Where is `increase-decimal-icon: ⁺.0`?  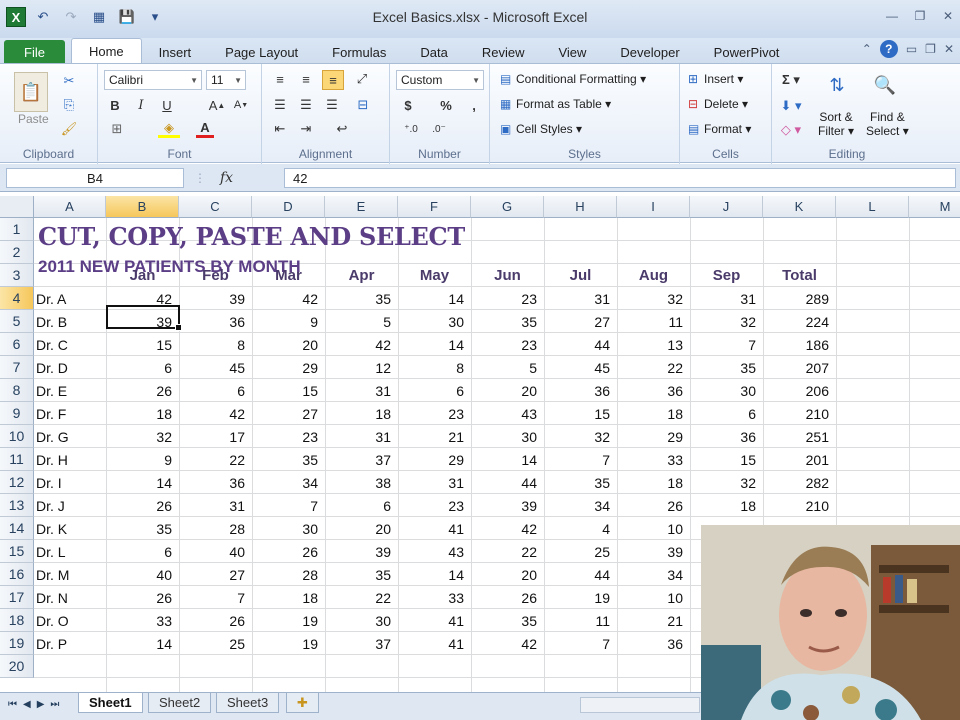
increase-decimal-icon: ⁺.0 is located at coordinates (411, 129).